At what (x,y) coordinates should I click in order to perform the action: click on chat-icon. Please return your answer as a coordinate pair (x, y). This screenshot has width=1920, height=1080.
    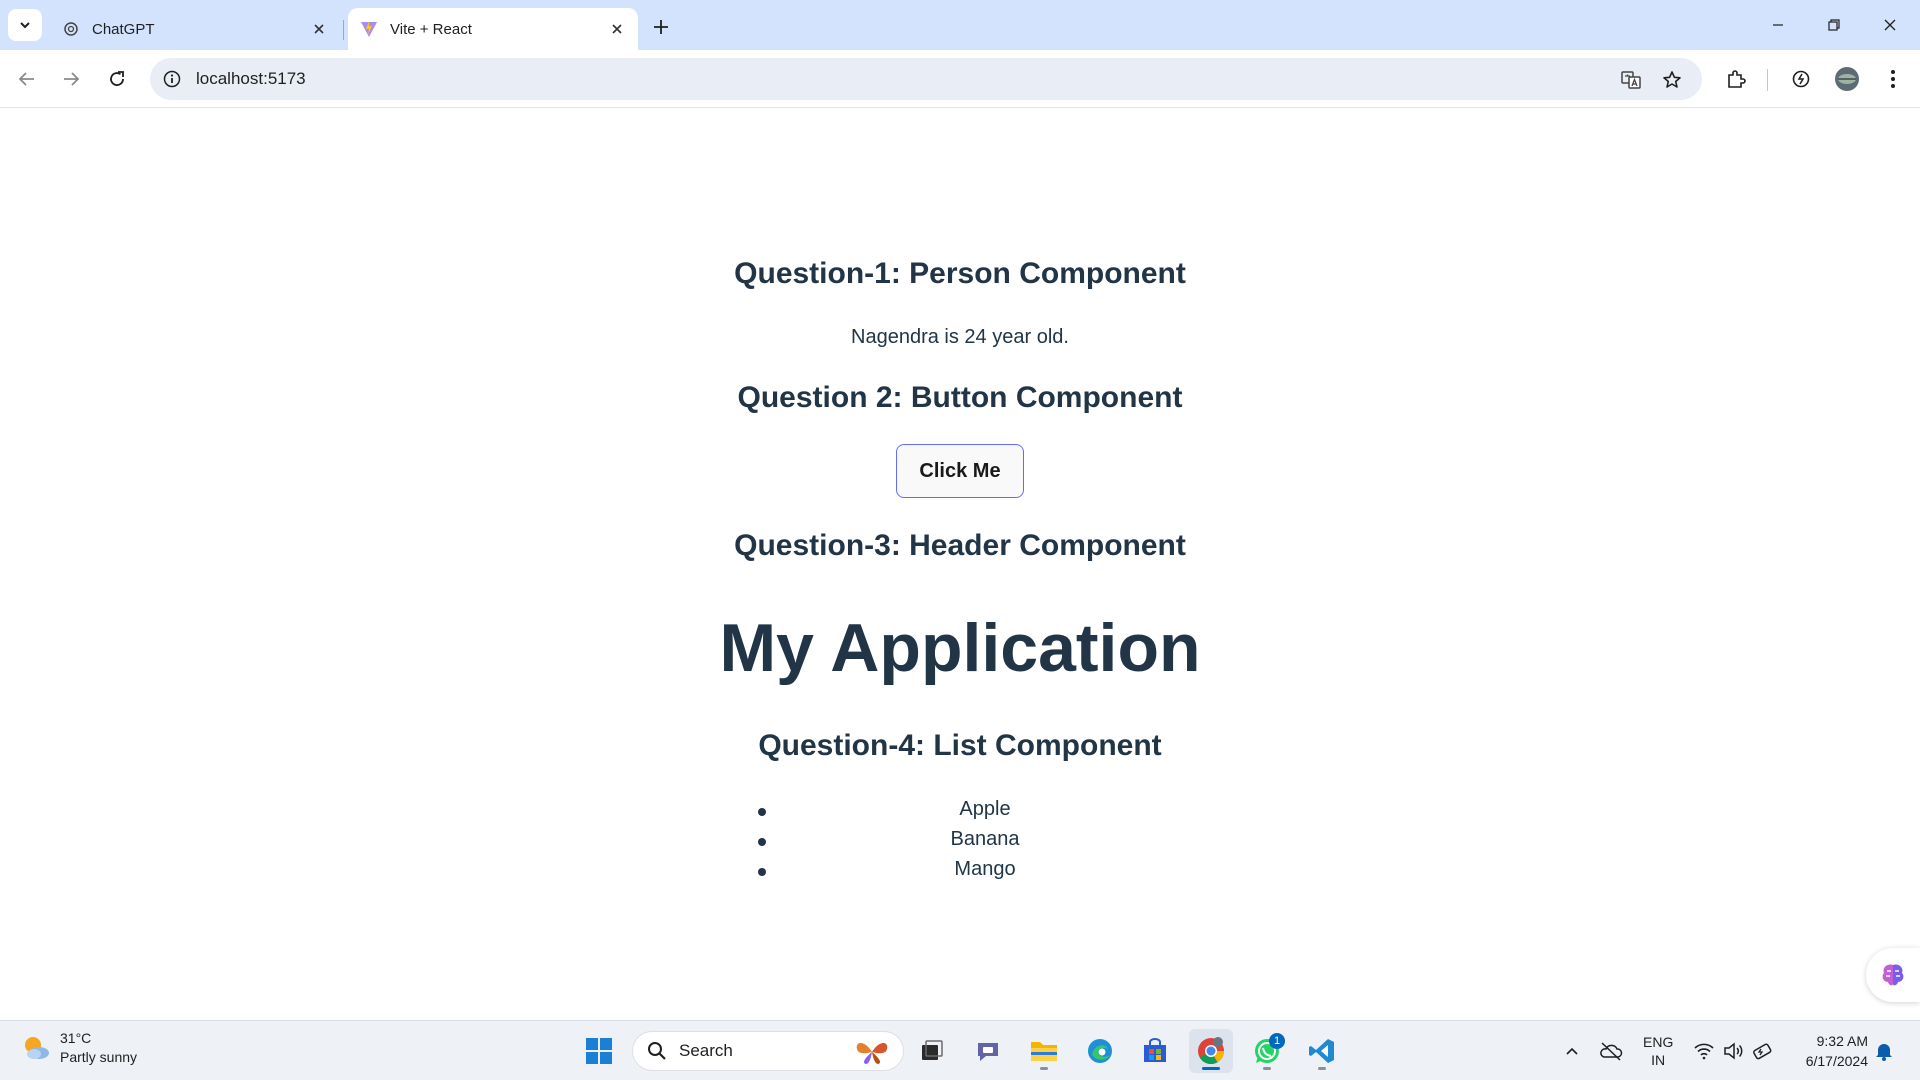
    Looking at the image, I should click on (988, 1052).